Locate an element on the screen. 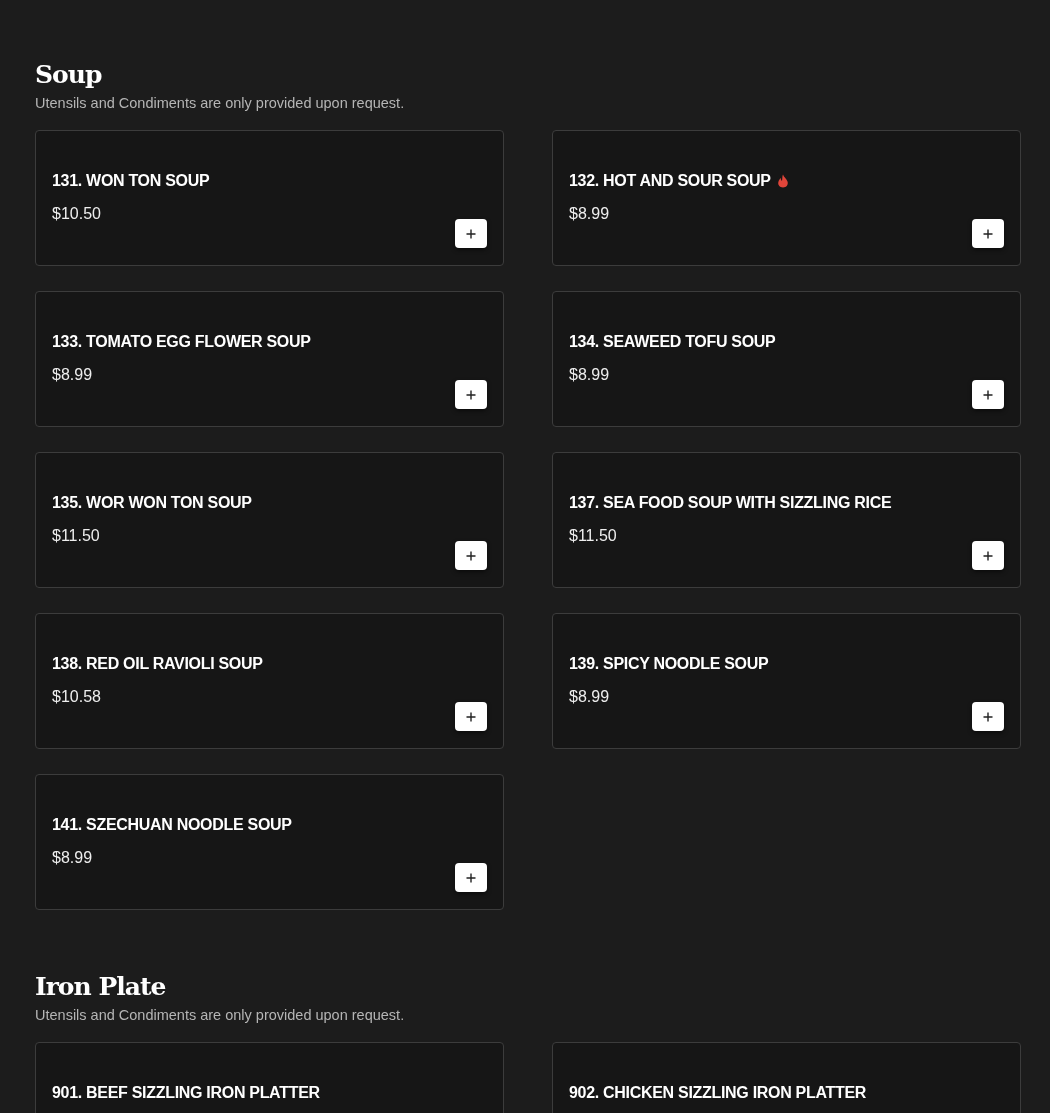 Image resolution: width=1050 pixels, height=1113 pixels. menu-item-card: 134. SEAWEED TOFU SOUP $8.99 is located at coordinates (786, 359).